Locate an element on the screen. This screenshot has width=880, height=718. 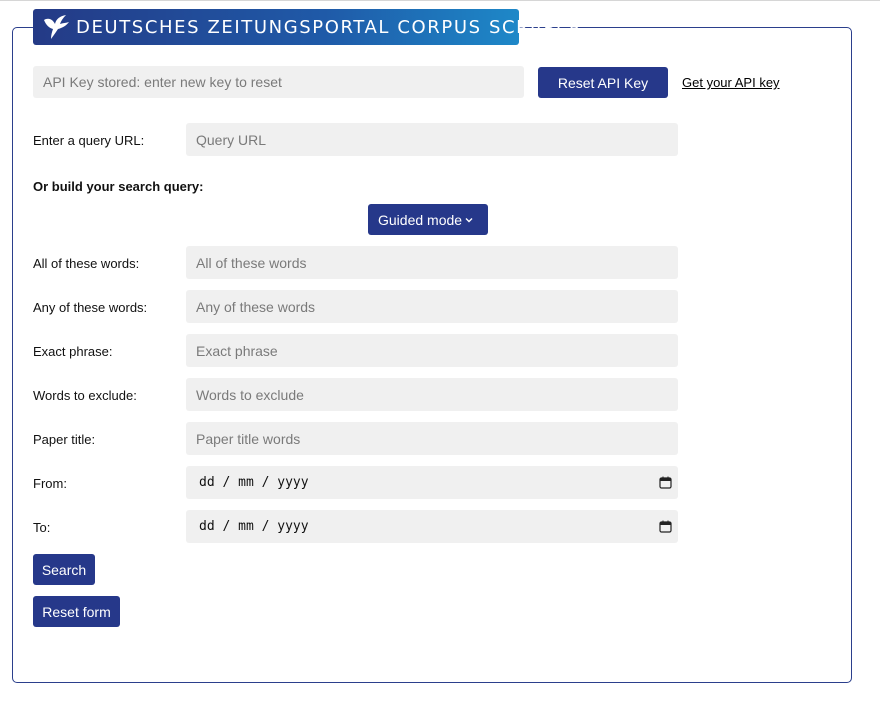
exact-phrase-input is located at coordinates (432, 350).